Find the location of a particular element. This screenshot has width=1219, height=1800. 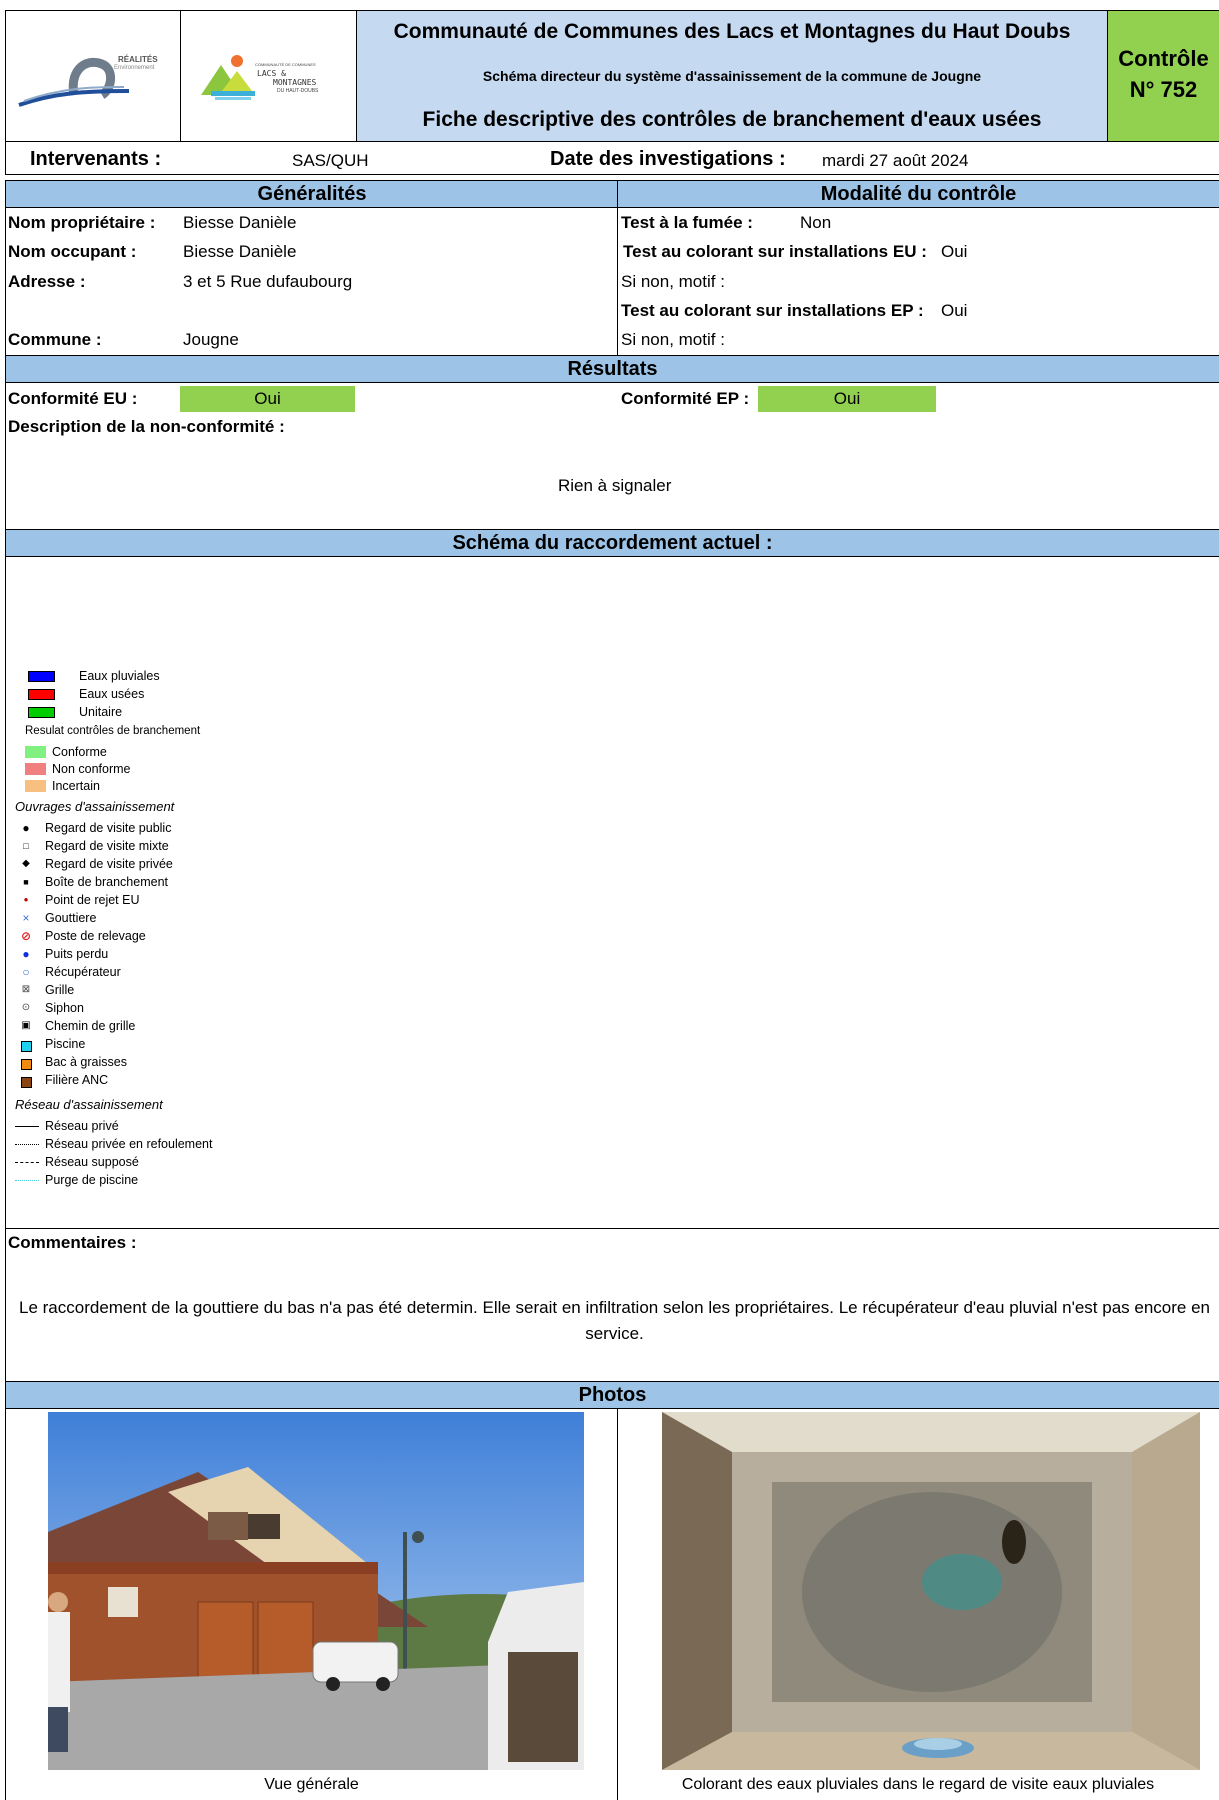

unitaire-swatch is located at coordinates (41, 712).